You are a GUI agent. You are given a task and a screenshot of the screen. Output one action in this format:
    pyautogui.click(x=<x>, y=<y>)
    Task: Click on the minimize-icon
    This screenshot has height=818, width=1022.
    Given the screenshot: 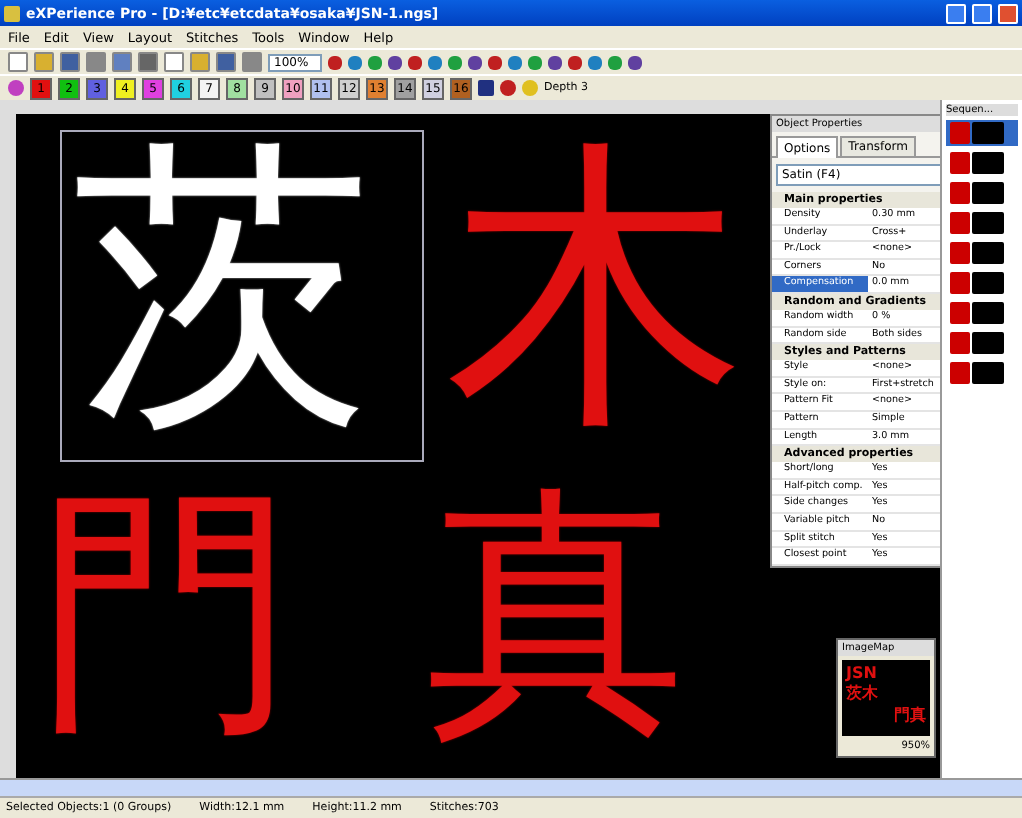 What is the action you would take?
    pyautogui.click(x=956, y=13)
    